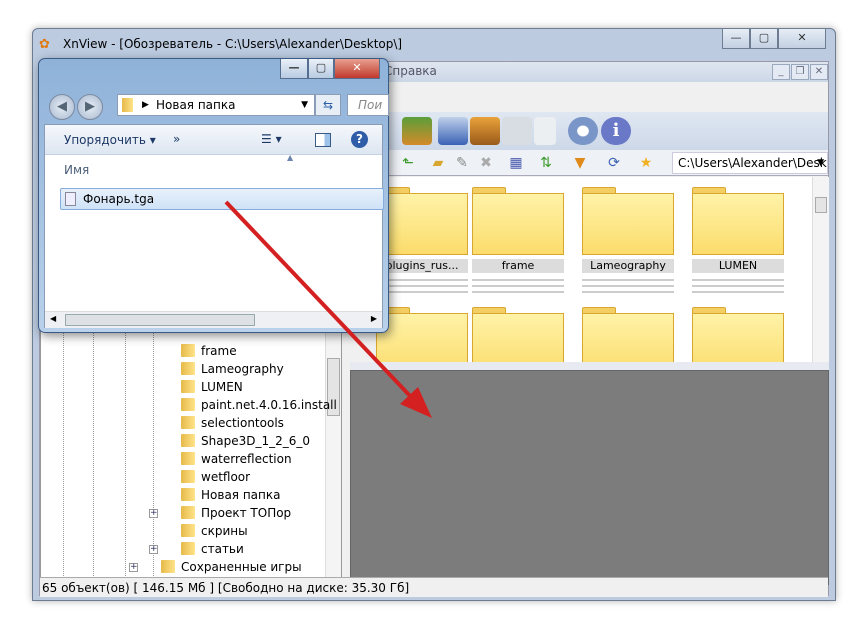 This screenshot has width=868, height=633. I want to click on drag-arrow, so click(328, 309).